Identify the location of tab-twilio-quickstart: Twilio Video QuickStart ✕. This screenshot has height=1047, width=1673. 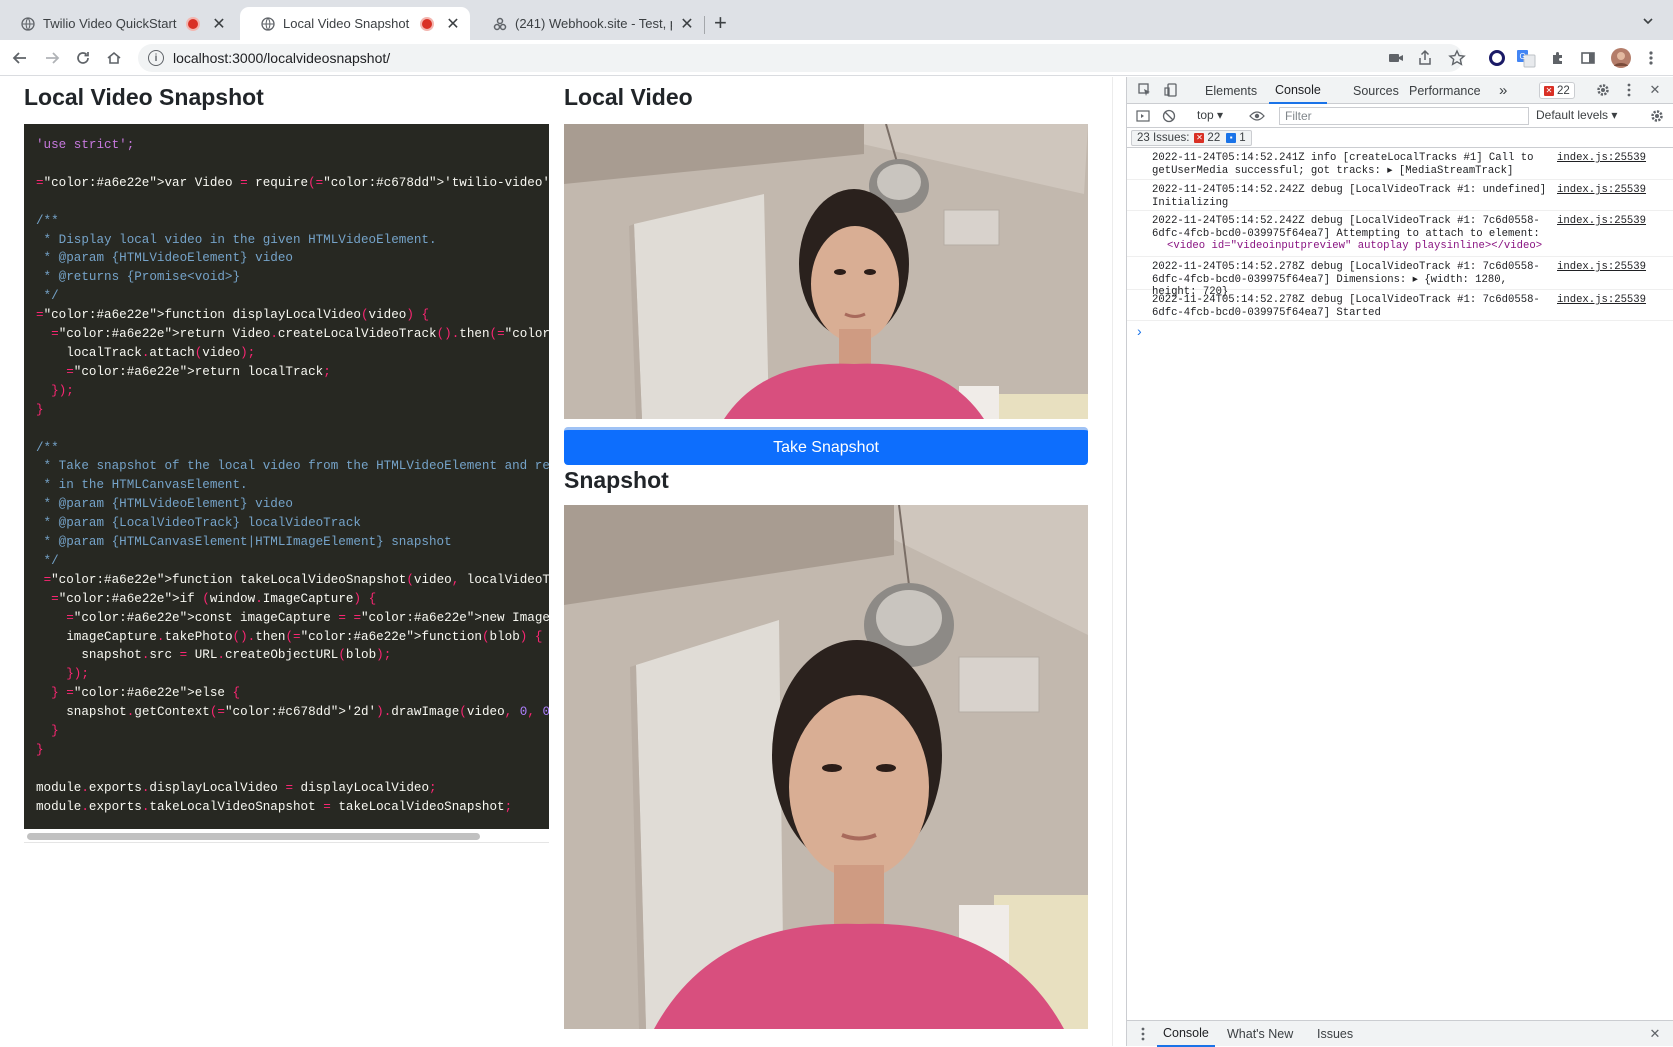
(118, 23).